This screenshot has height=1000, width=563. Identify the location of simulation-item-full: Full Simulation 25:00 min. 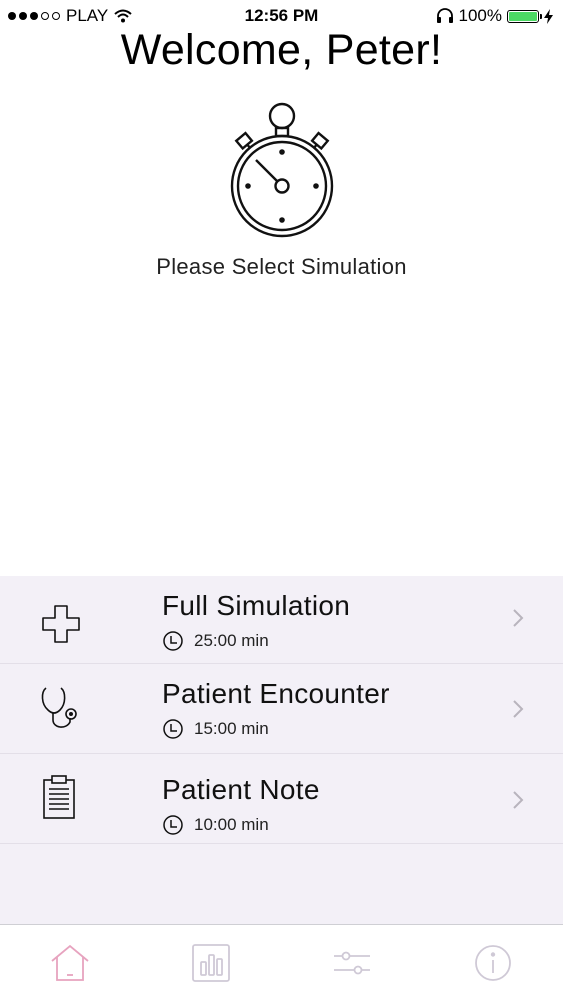
(281, 620).